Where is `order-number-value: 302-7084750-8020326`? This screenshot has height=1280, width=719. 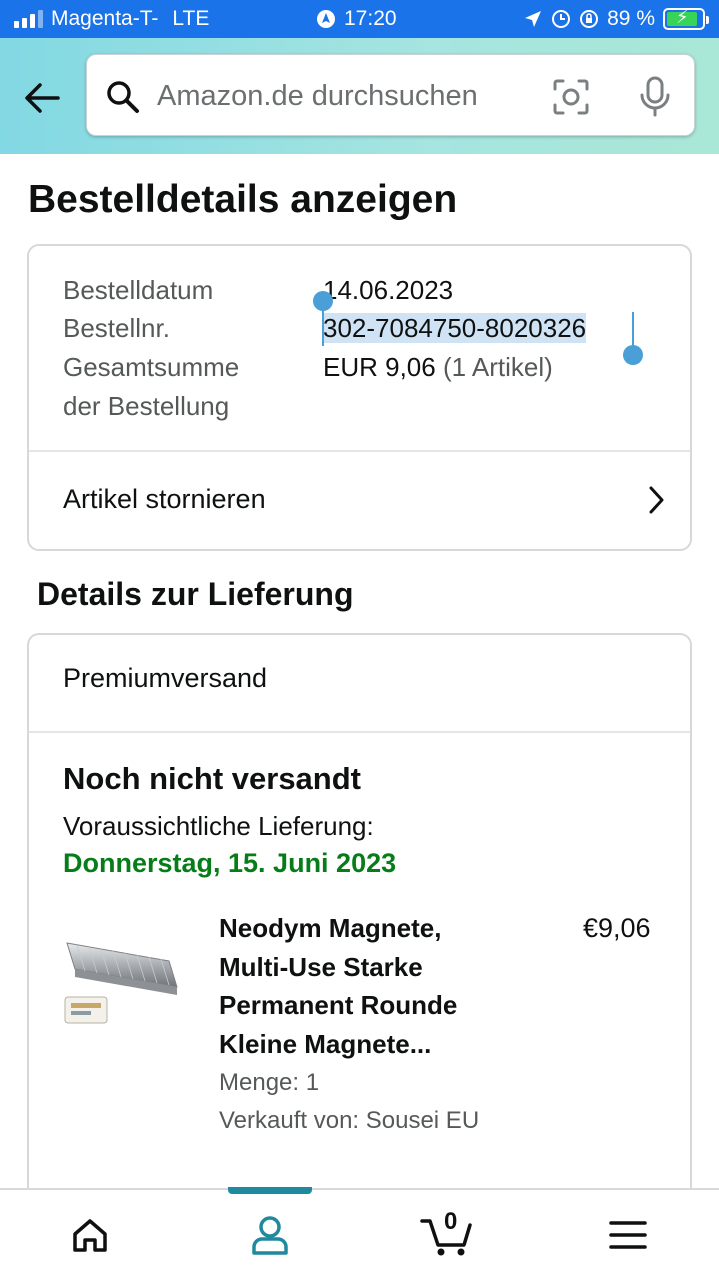
order-number-value: 302-7084750-8020326 is located at coordinates (455, 328).